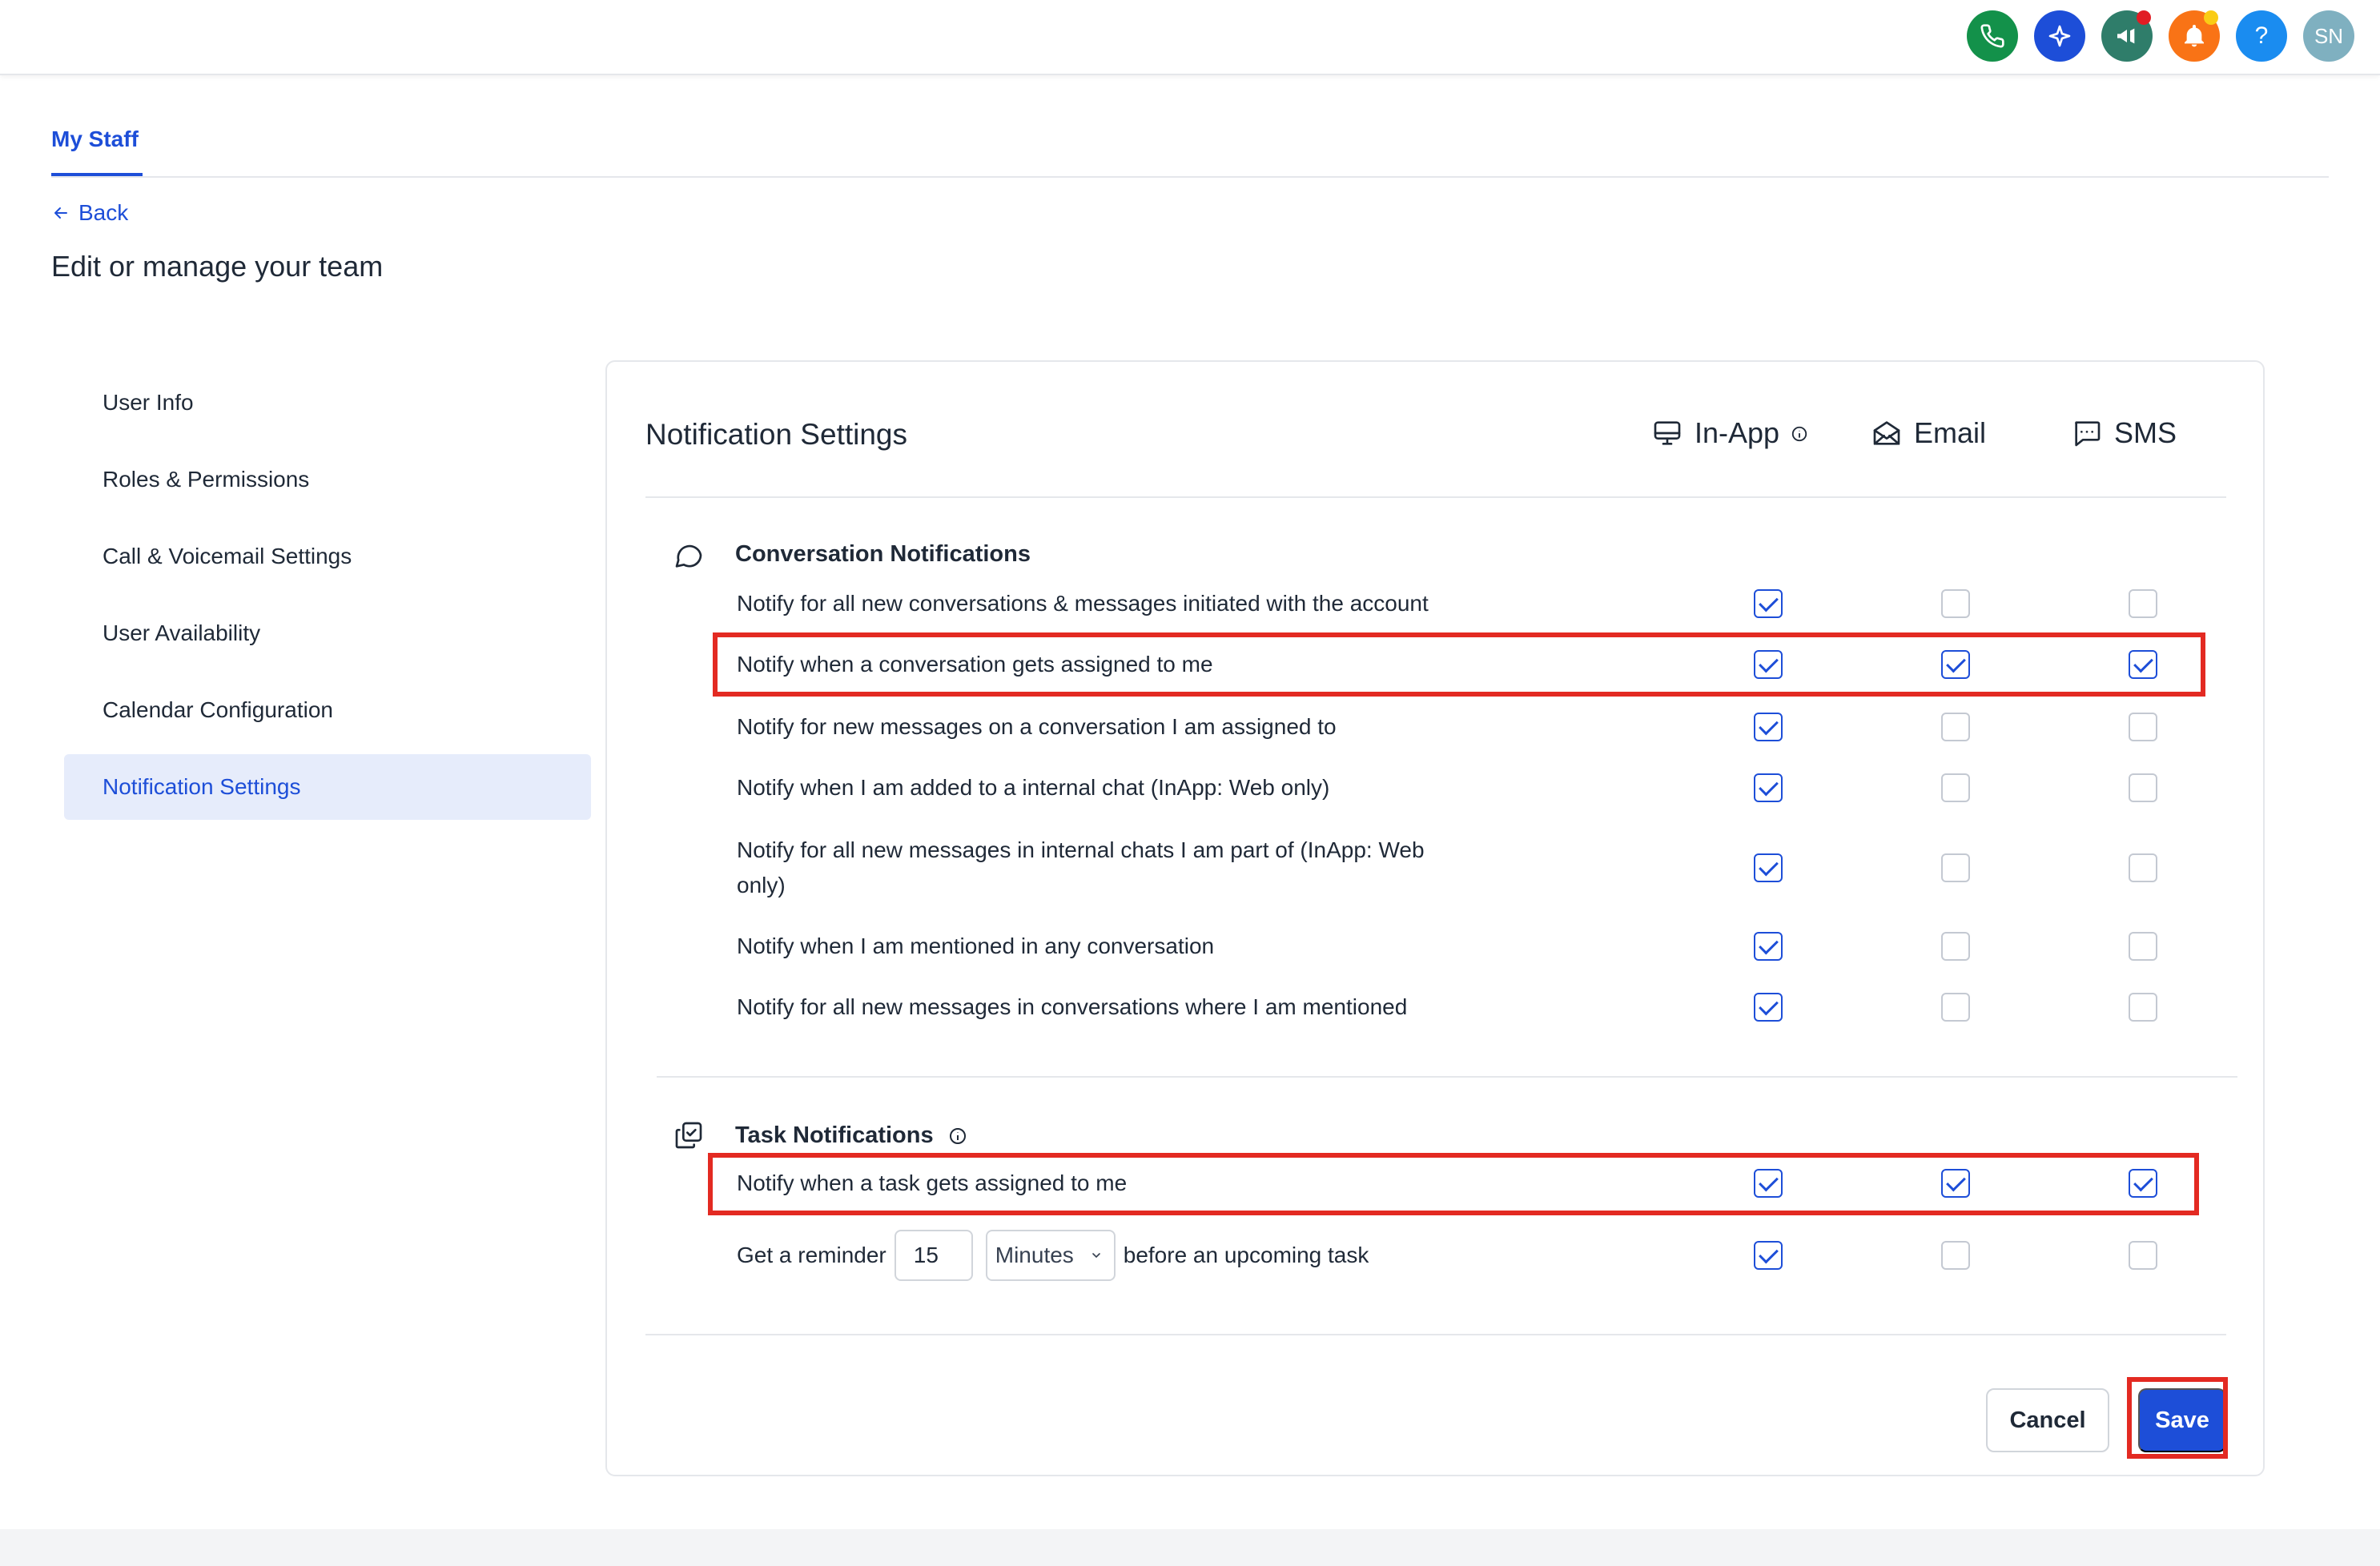  Describe the element at coordinates (1190, 37) in the screenshot. I see `top-bar: ? SN` at that location.